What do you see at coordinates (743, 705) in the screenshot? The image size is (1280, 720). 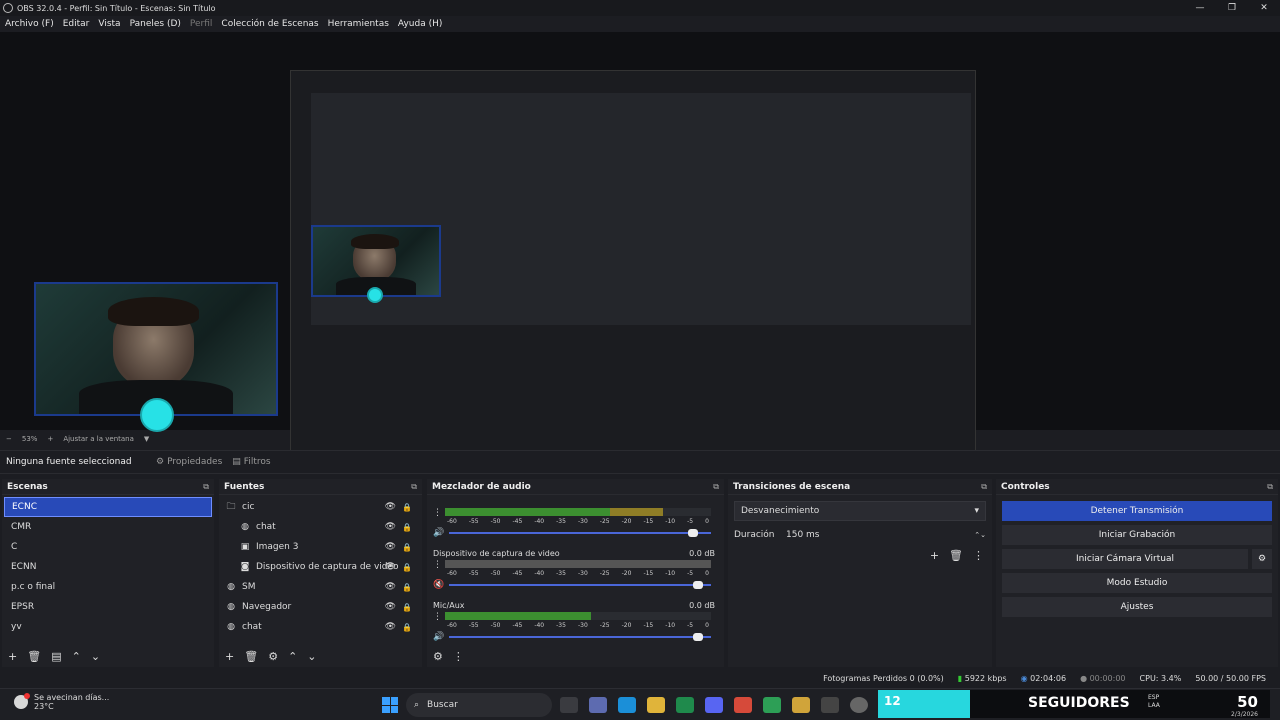 I see `chrome-icon` at bounding box center [743, 705].